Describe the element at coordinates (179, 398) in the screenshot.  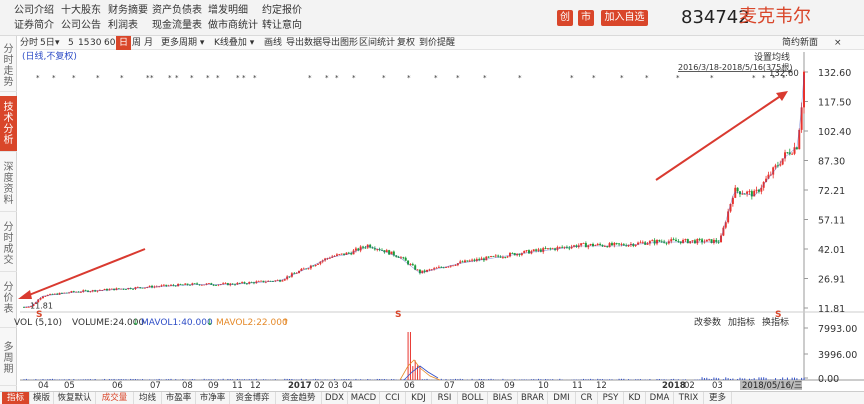
I see `indicator-tab: 市盈率` at that location.